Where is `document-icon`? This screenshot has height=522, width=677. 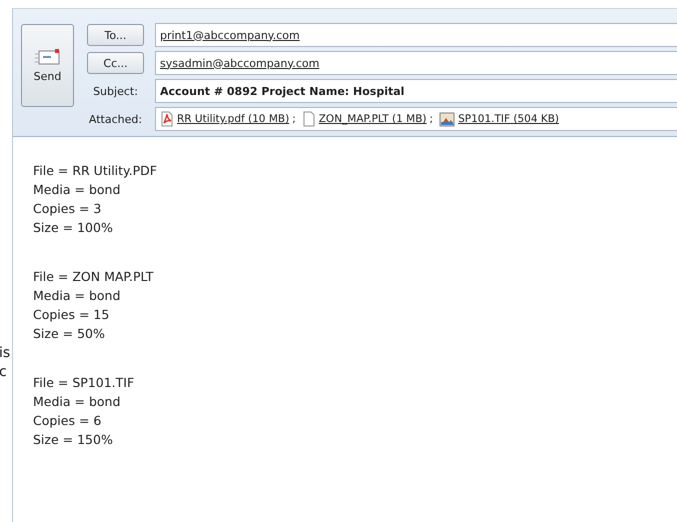 document-icon is located at coordinates (309, 119).